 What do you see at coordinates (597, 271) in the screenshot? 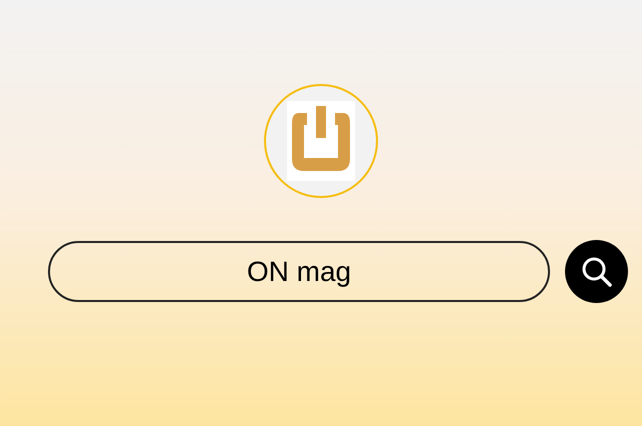
I see `search-icon` at bounding box center [597, 271].